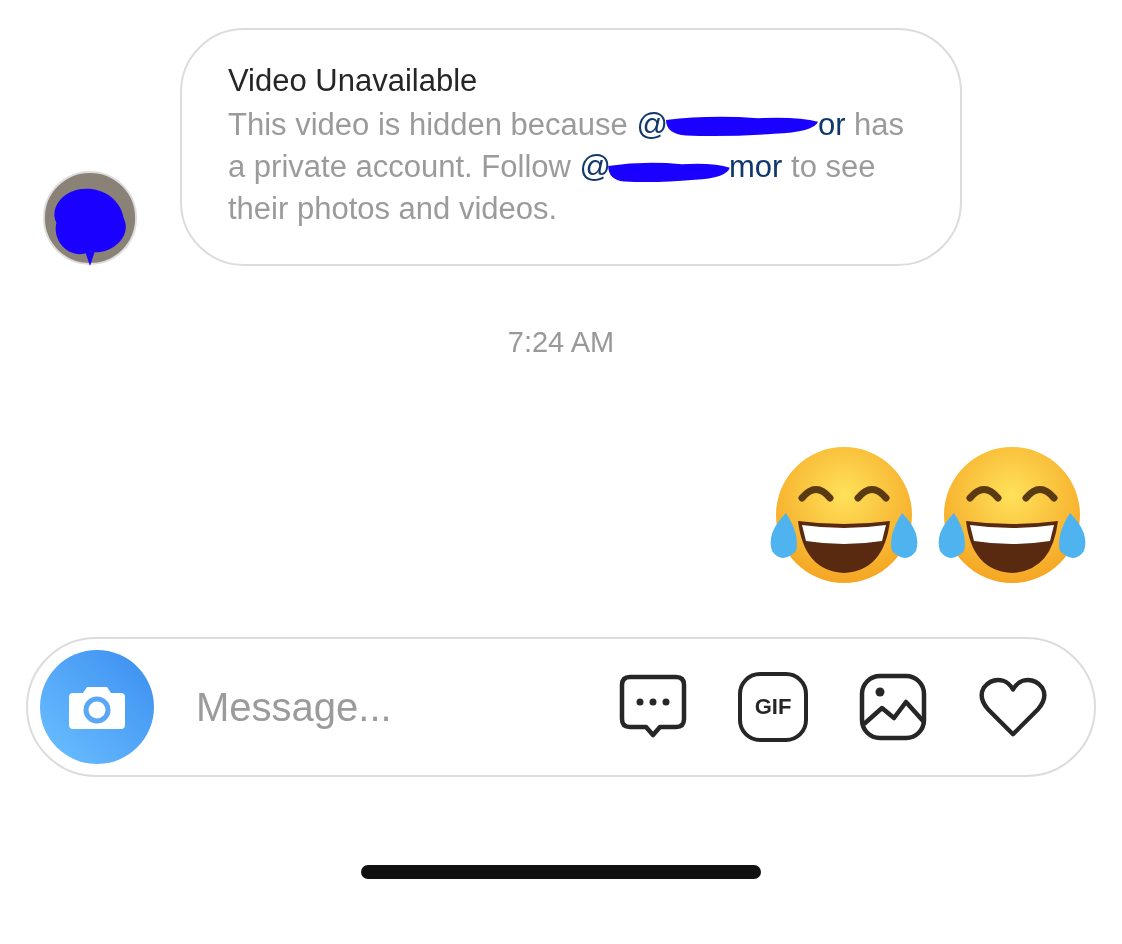 The image size is (1122, 944). I want to click on message-title: Video Unavailable, so click(353, 81).